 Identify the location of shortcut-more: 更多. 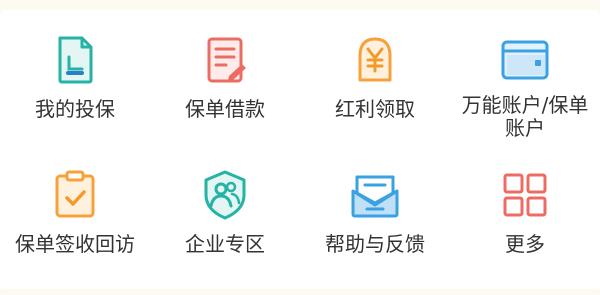
(525, 229).